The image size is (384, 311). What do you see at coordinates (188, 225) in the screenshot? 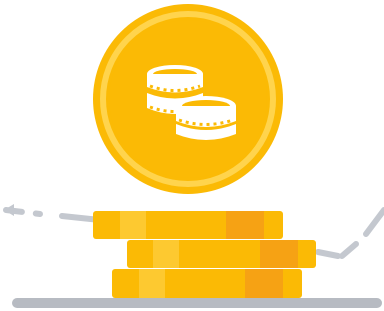
I see `gold-bar-top` at bounding box center [188, 225].